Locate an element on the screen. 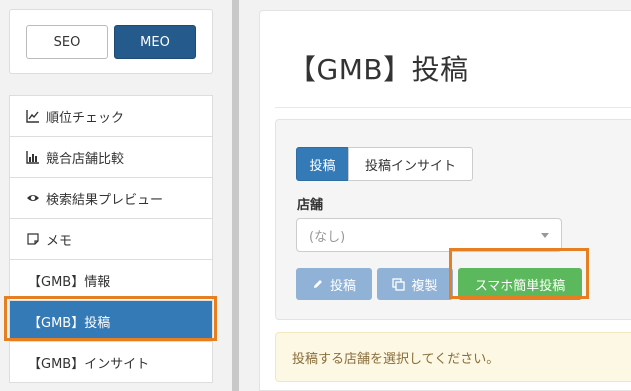 The image size is (631, 391). sidebar-item-label: 【GMB】情報 is located at coordinates (69, 282).